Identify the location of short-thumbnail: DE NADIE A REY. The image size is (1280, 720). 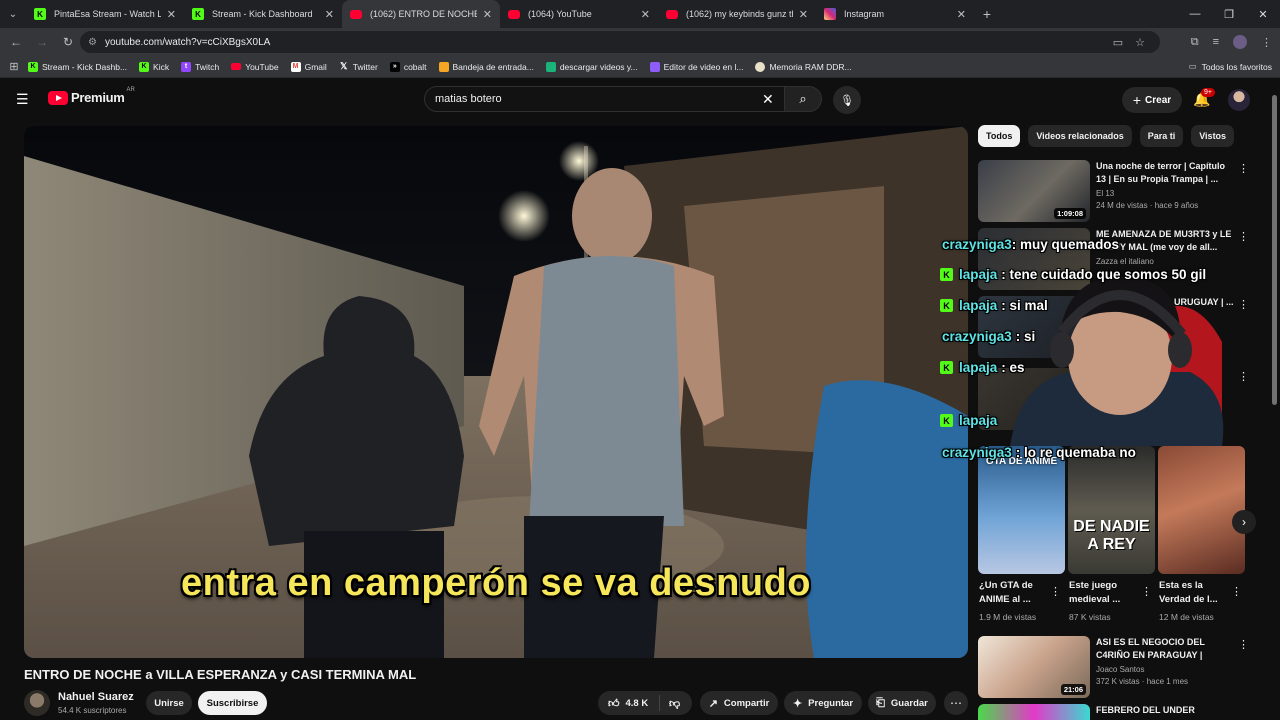
(1111, 510).